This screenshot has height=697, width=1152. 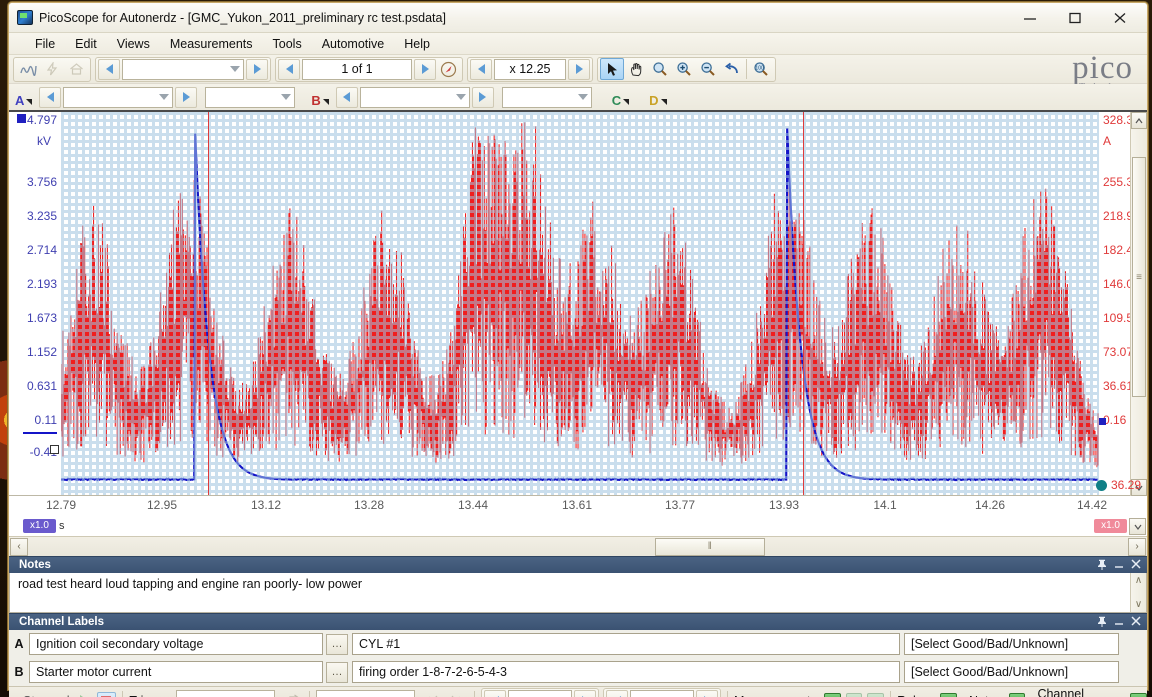 What do you see at coordinates (530, 69) in the screenshot?
I see `zoom-factor-value: x 12.25` at bounding box center [530, 69].